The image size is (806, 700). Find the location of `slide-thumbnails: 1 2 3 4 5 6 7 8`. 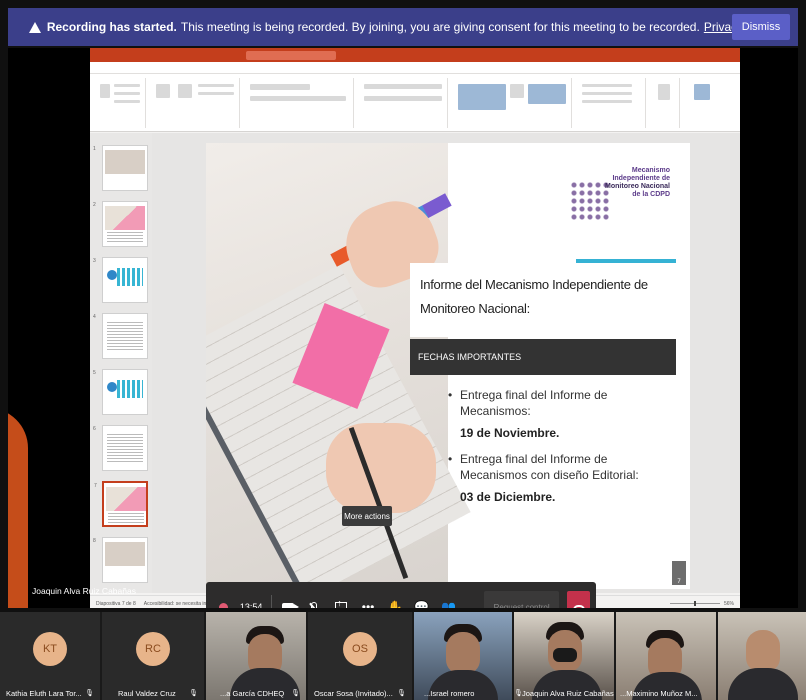

slide-thumbnails: 1 2 3 4 5 6 7 8 is located at coordinates (121, 363).